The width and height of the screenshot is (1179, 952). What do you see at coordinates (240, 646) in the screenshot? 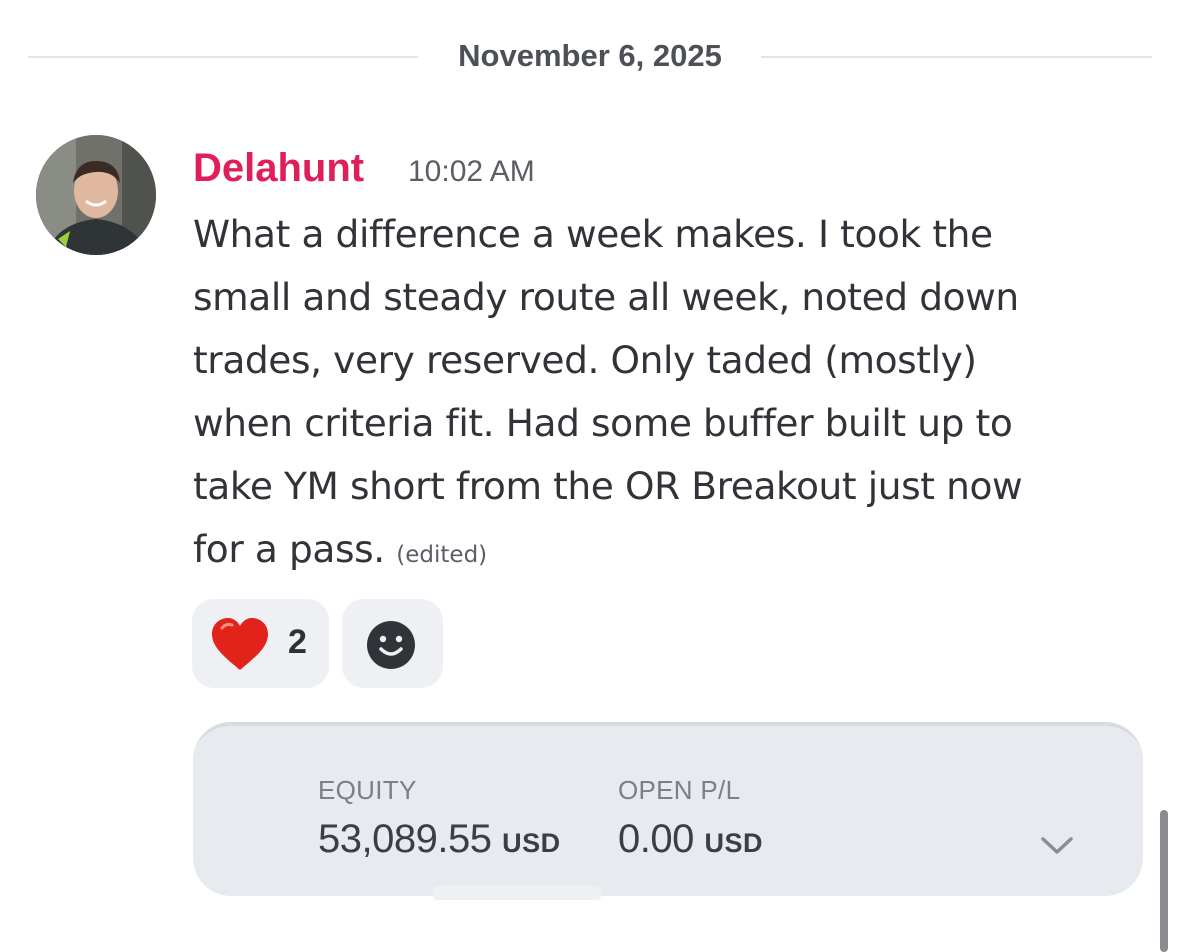
I see `red-heart-emoji-icon` at bounding box center [240, 646].